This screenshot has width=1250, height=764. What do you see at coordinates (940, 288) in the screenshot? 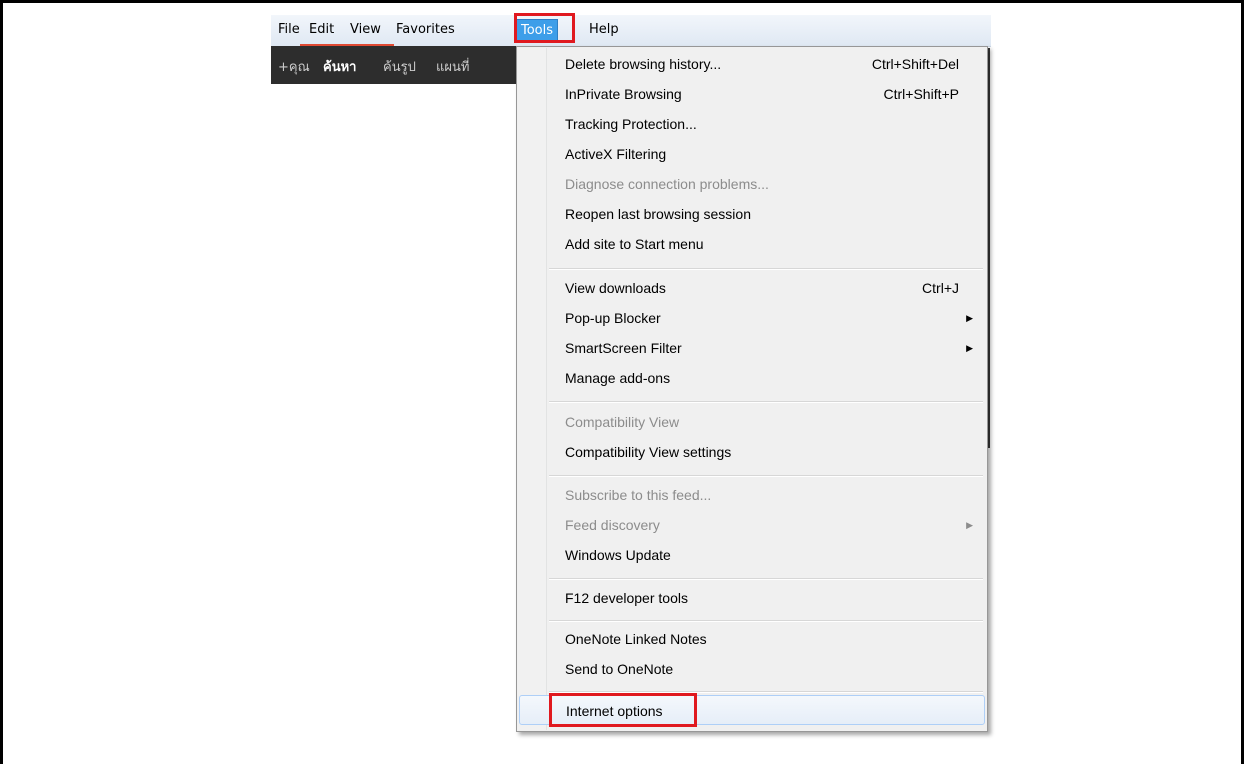
I see `menu-item-shortcut: Ctrl+J` at bounding box center [940, 288].